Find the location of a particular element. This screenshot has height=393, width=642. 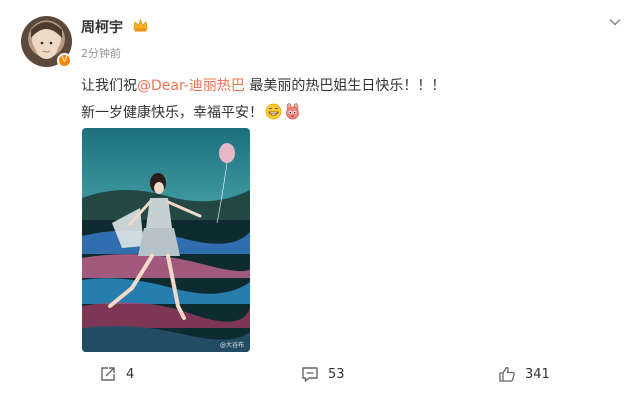

like-button: 341 is located at coordinates (524, 374).